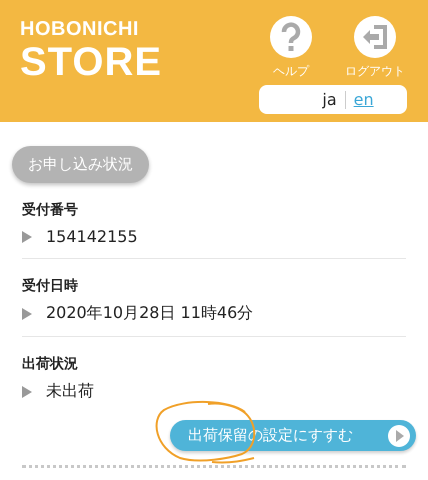  I want to click on field-value: 154142155, so click(92, 236).